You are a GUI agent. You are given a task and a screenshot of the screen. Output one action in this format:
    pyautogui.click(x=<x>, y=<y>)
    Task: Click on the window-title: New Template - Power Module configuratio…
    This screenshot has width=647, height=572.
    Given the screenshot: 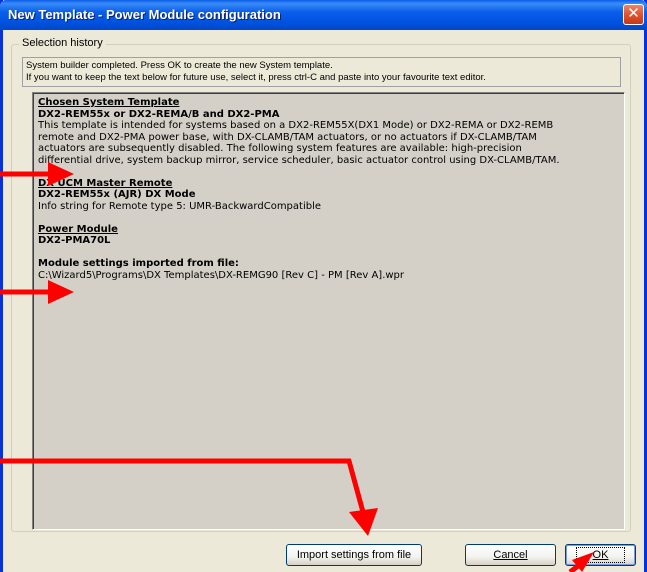 What is the action you would take?
    pyautogui.click(x=144, y=14)
    